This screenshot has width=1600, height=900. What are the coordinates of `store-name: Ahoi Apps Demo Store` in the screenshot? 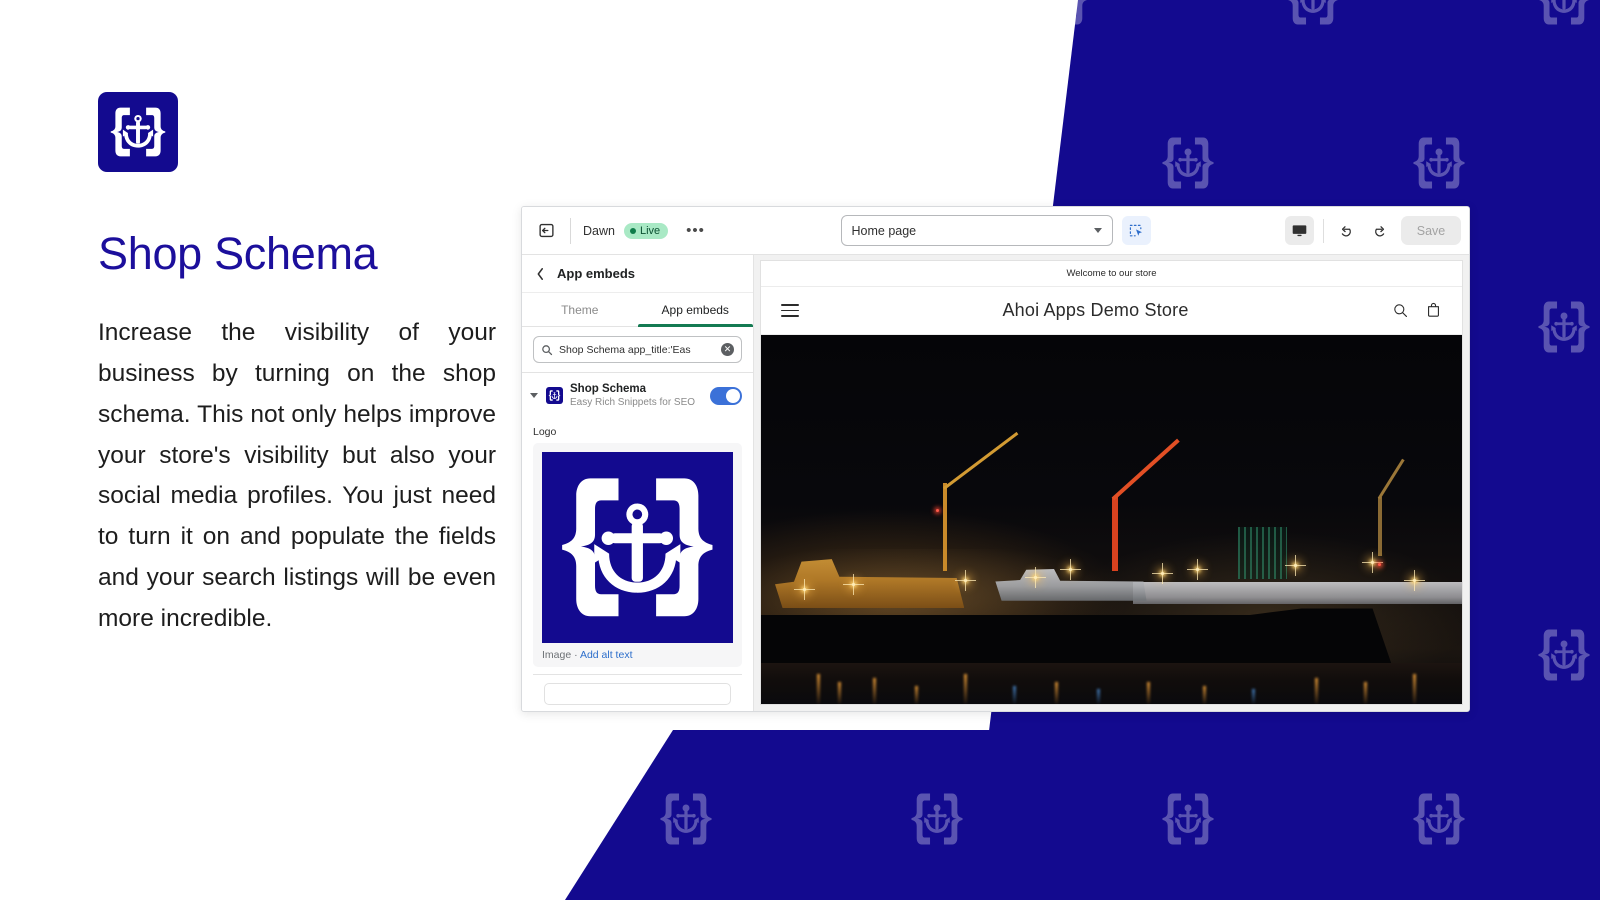 It's located at (1095, 310).